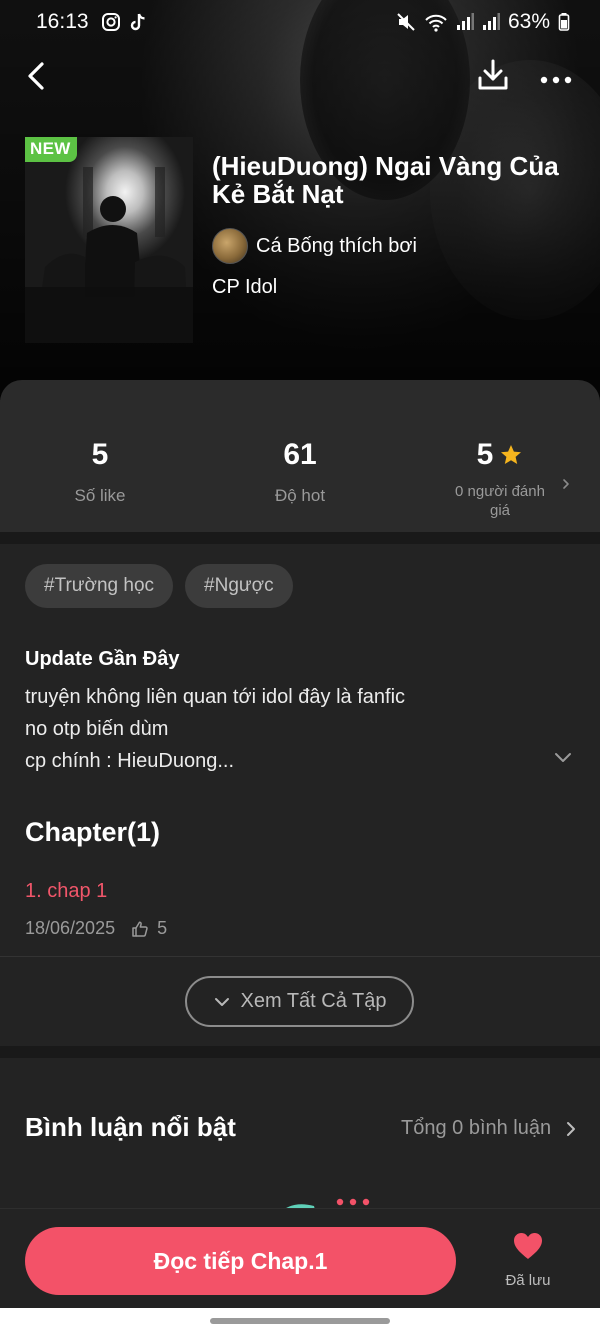  I want to click on chapter-likes: 5, so click(149, 928).